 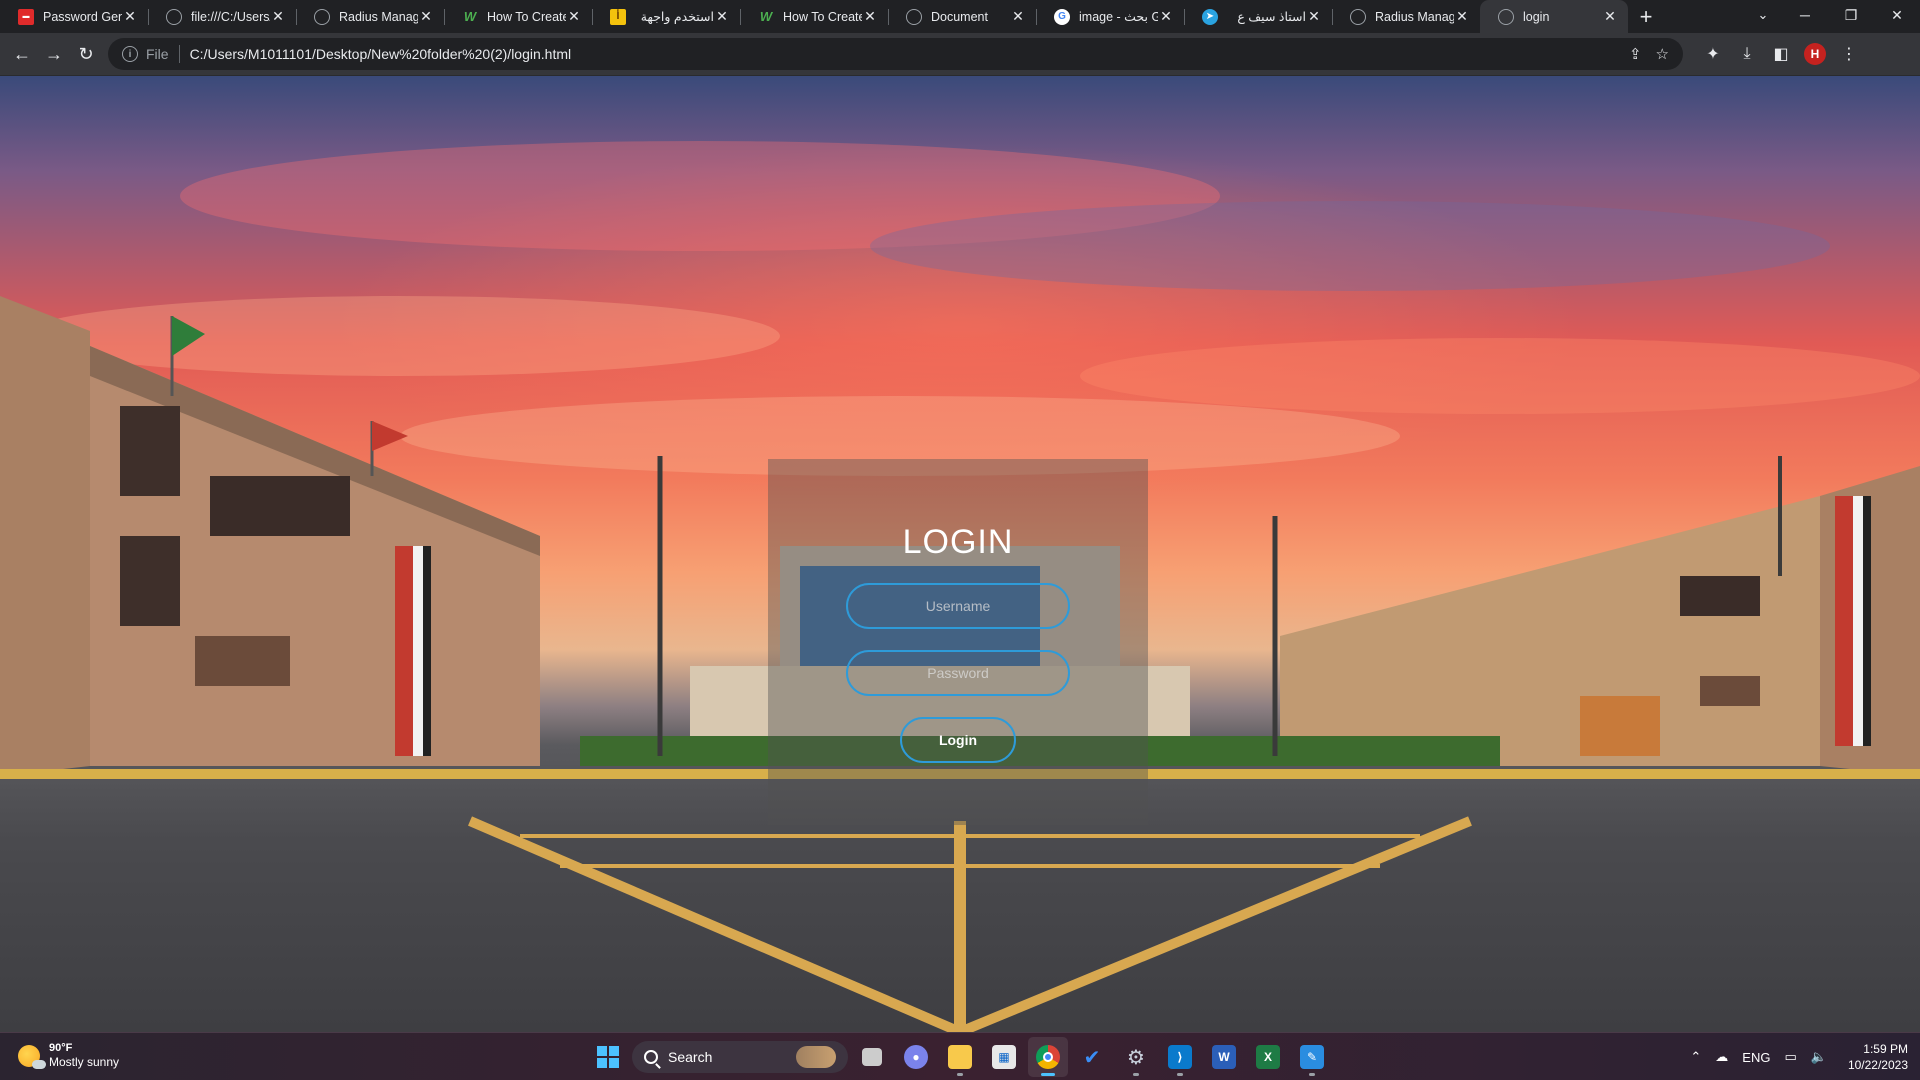 I want to click on back-icon: ←, so click(x=22, y=54).